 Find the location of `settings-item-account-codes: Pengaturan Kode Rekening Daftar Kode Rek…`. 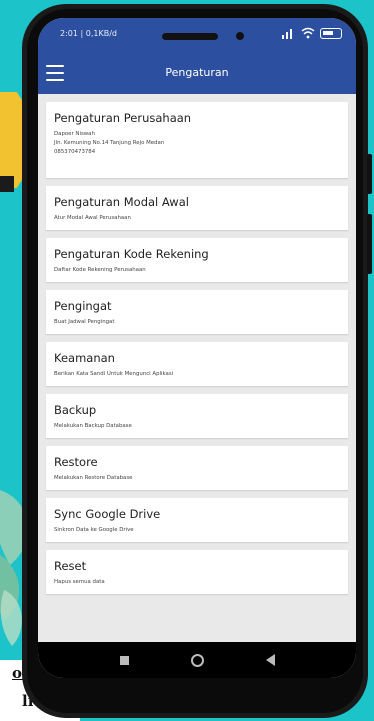

settings-item-account-codes: Pengaturan Kode Rekening Daftar Kode Rek… is located at coordinates (197, 260).